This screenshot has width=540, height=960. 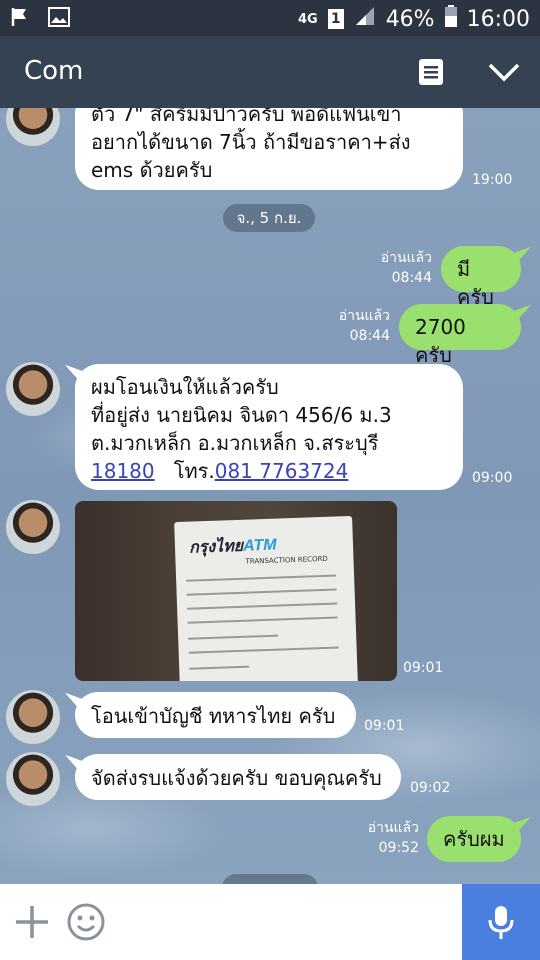 I want to click on receipt-paper: กรุงไทยATM TRANSACTION RECORD, so click(x=266, y=598).